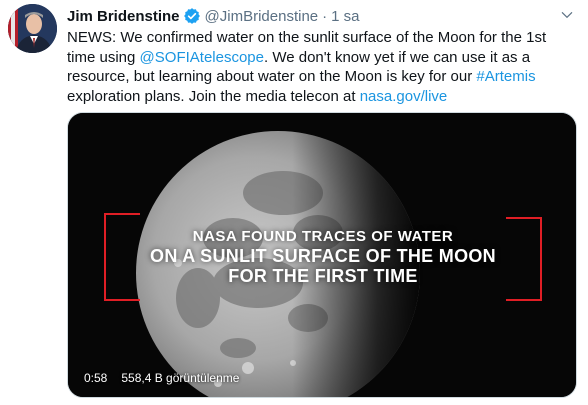 Image resolution: width=588 pixels, height=405 pixels. I want to click on video-views: 558,4 B görüntülenme, so click(180, 378).